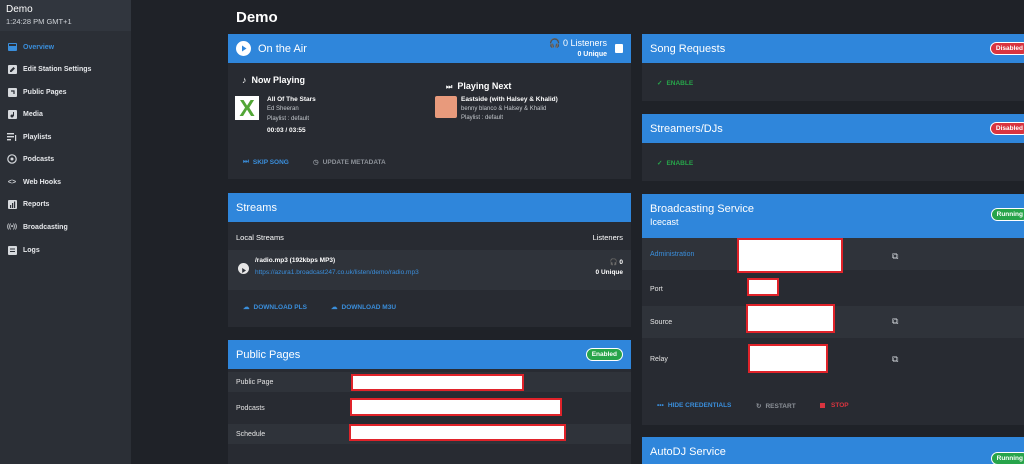 The image size is (1024, 464). Describe the element at coordinates (619, 48) in the screenshot. I see `listeners-report-icon` at that location.